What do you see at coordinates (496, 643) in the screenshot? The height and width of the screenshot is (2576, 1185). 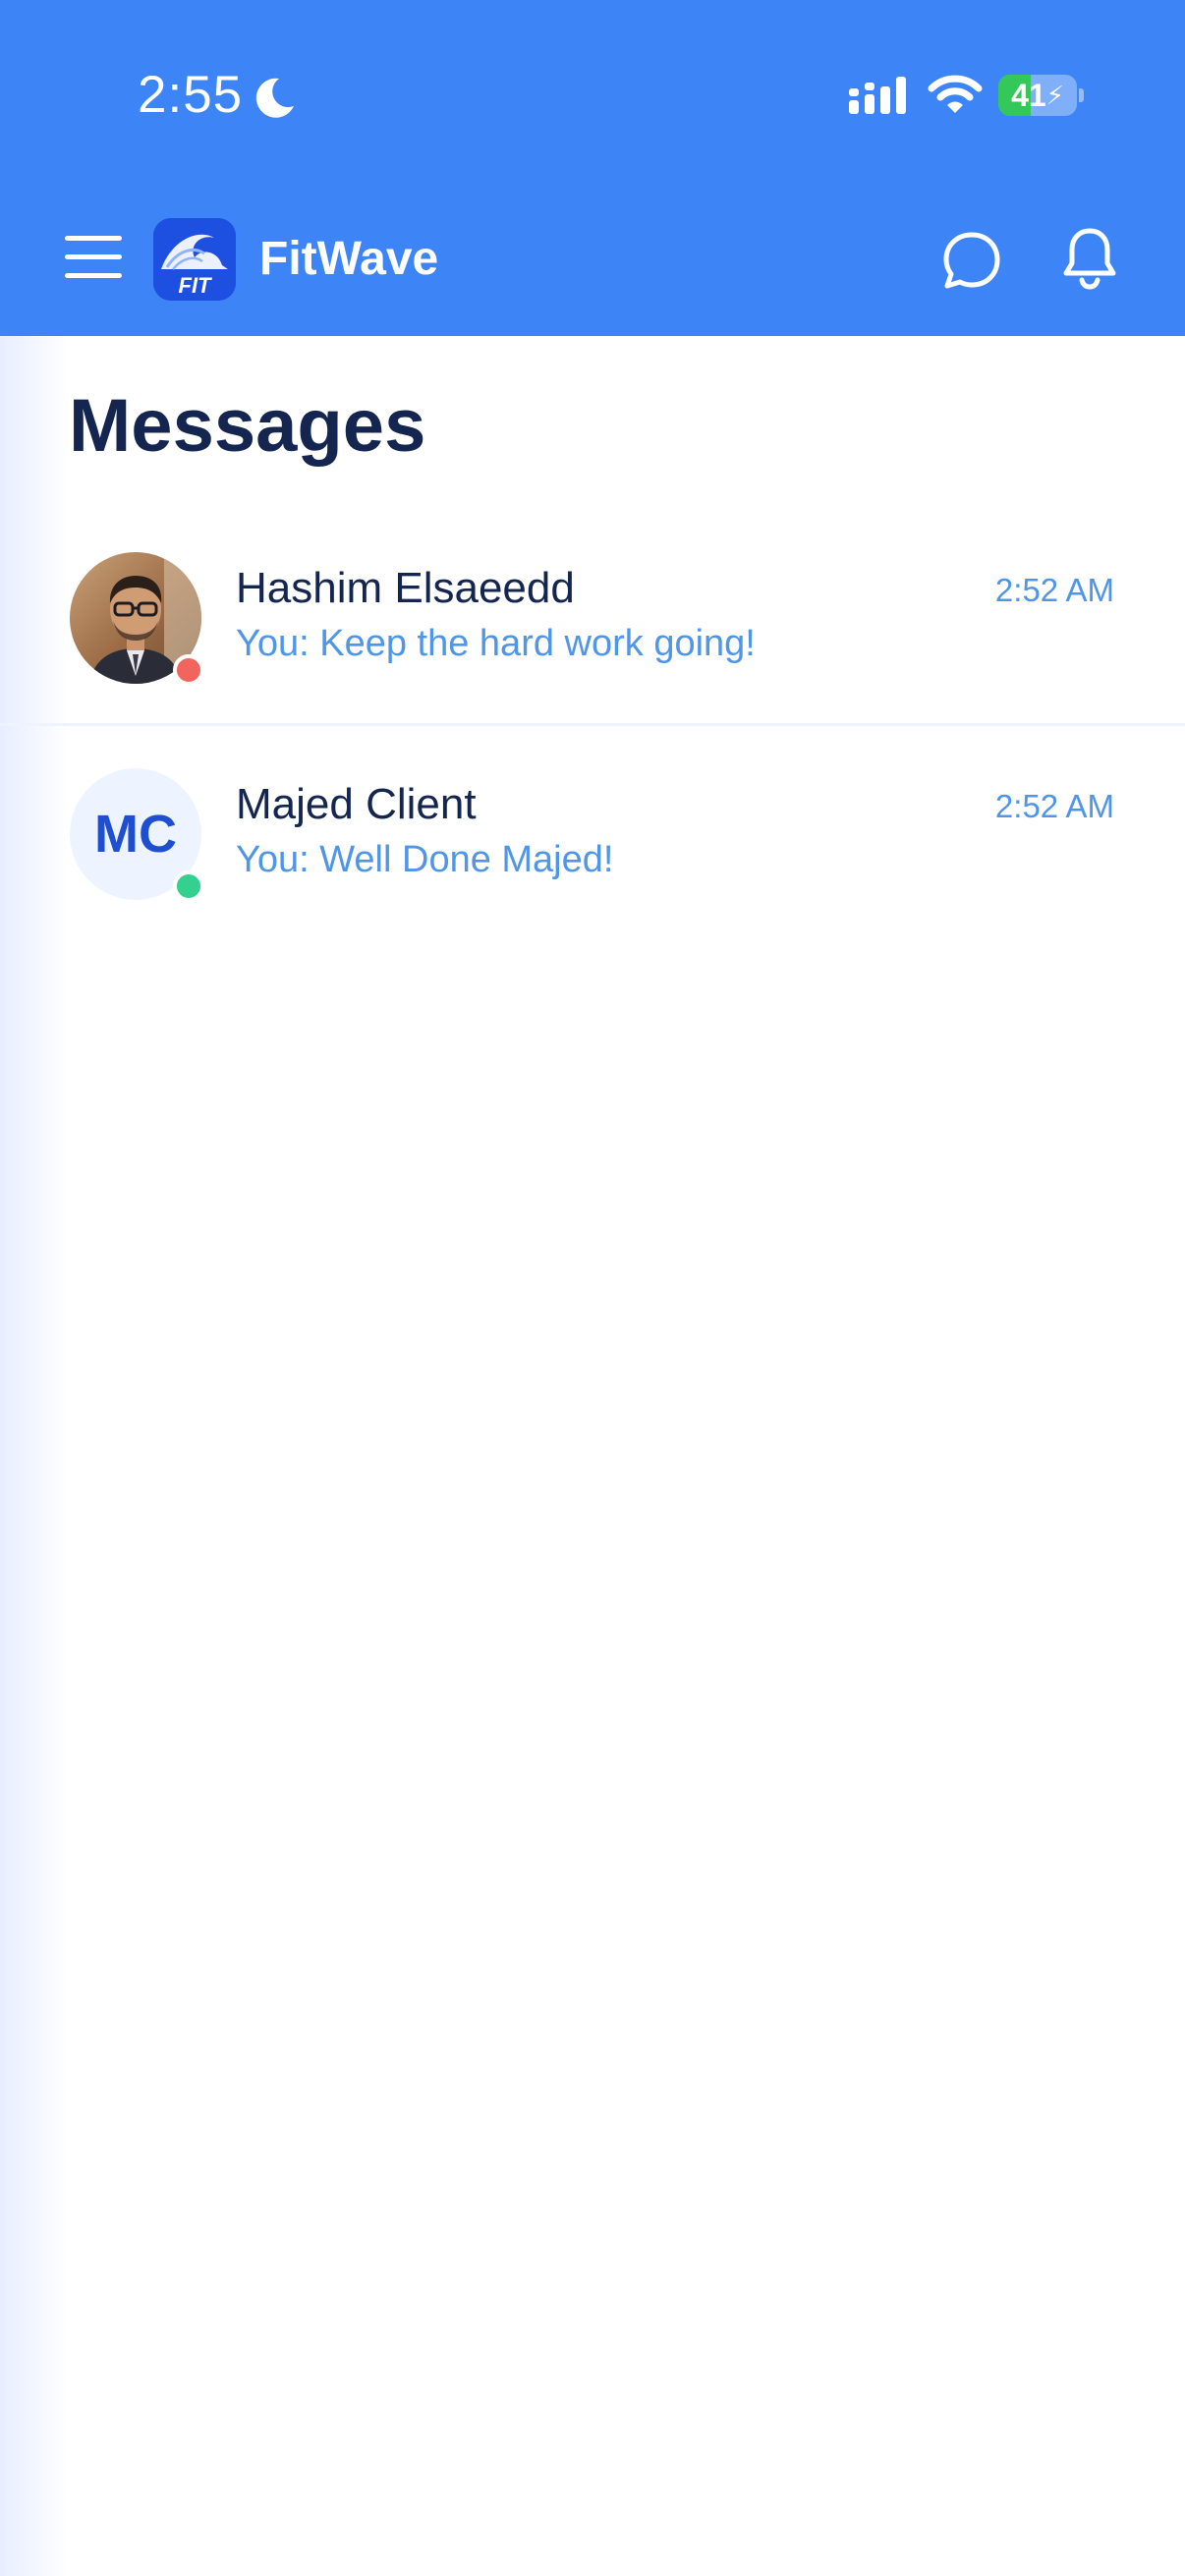 I see `conversation-preview: You: Keep the hard work going!` at bounding box center [496, 643].